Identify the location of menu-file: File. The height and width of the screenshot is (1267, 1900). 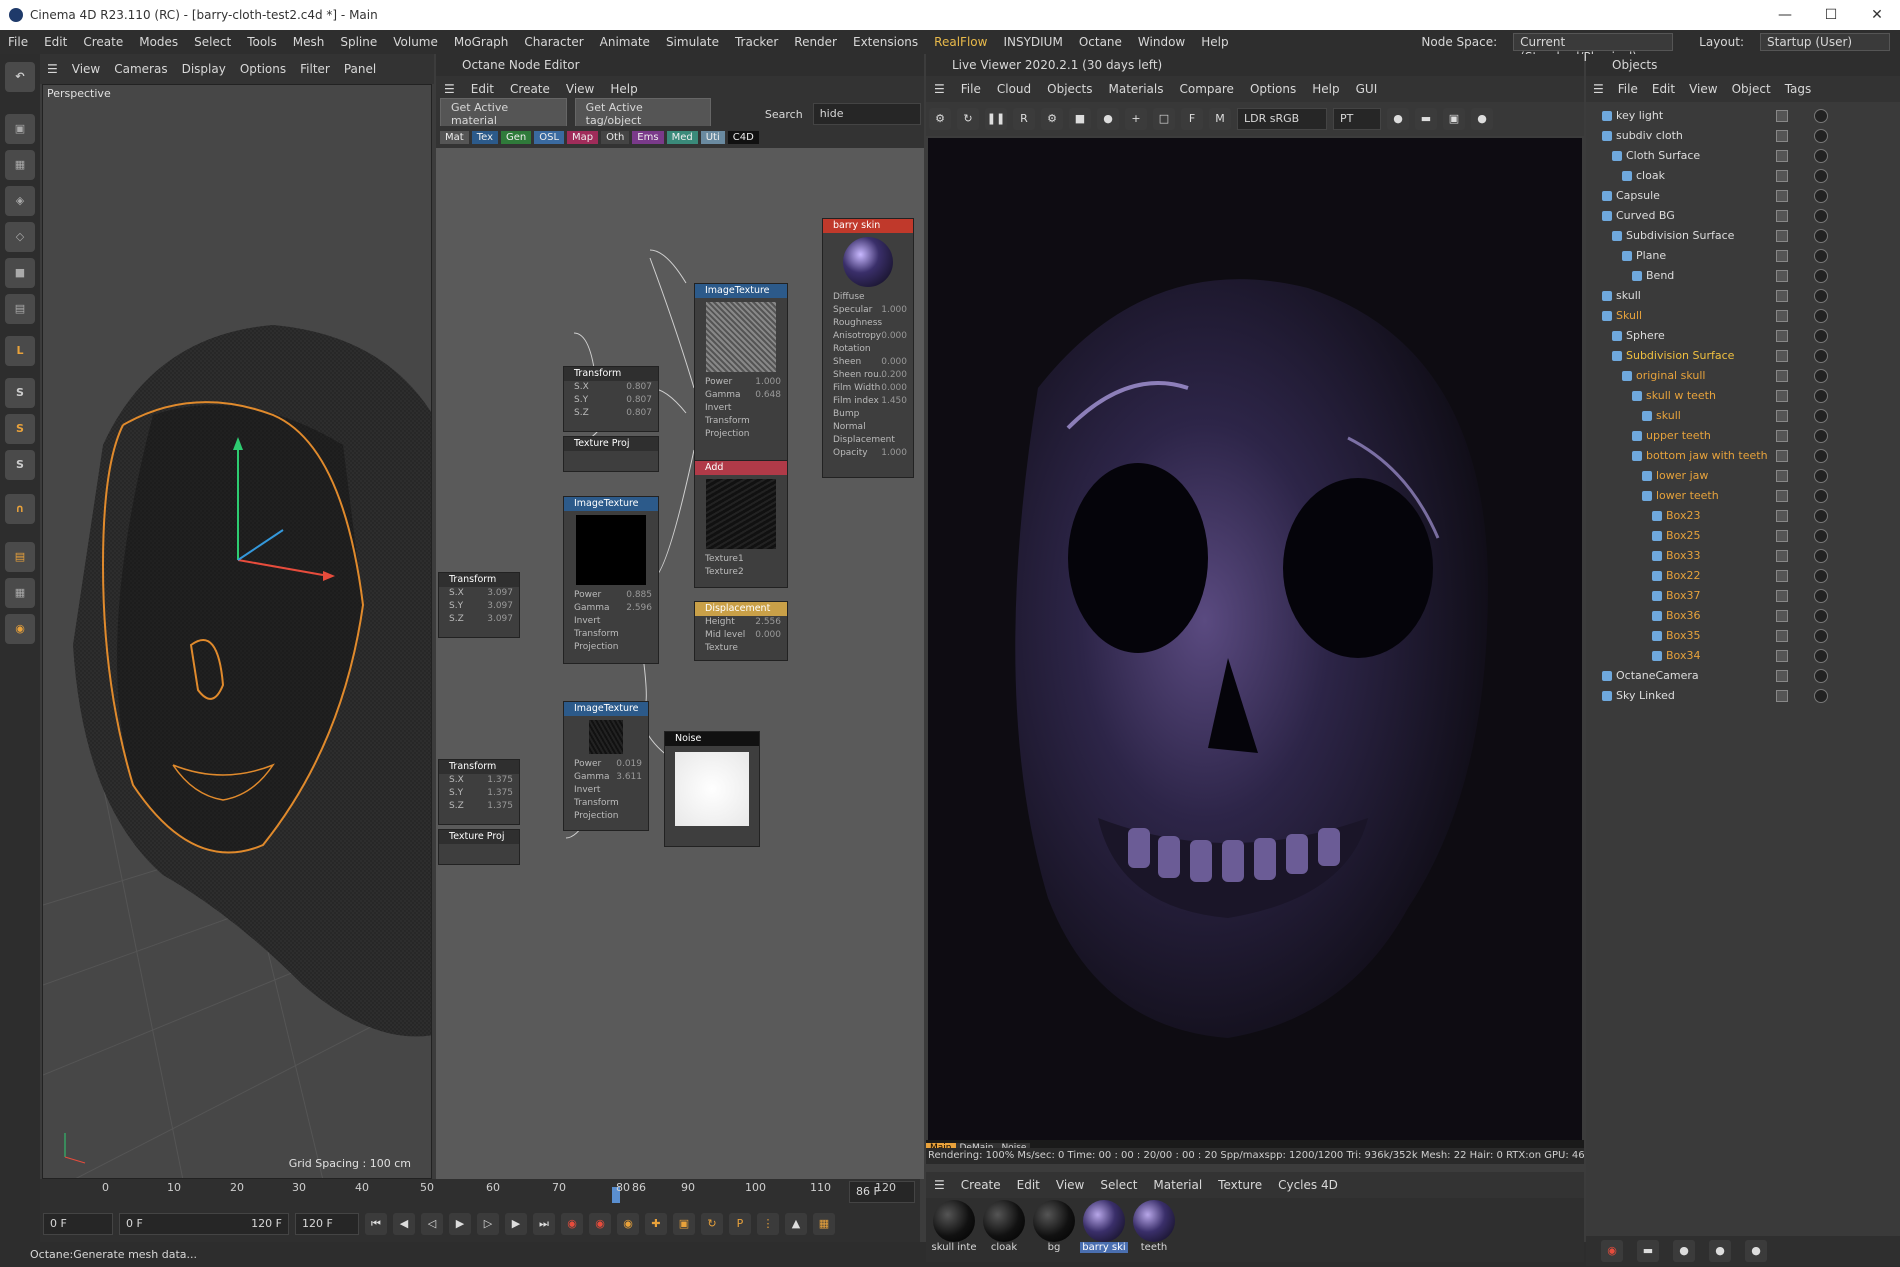
(18, 42).